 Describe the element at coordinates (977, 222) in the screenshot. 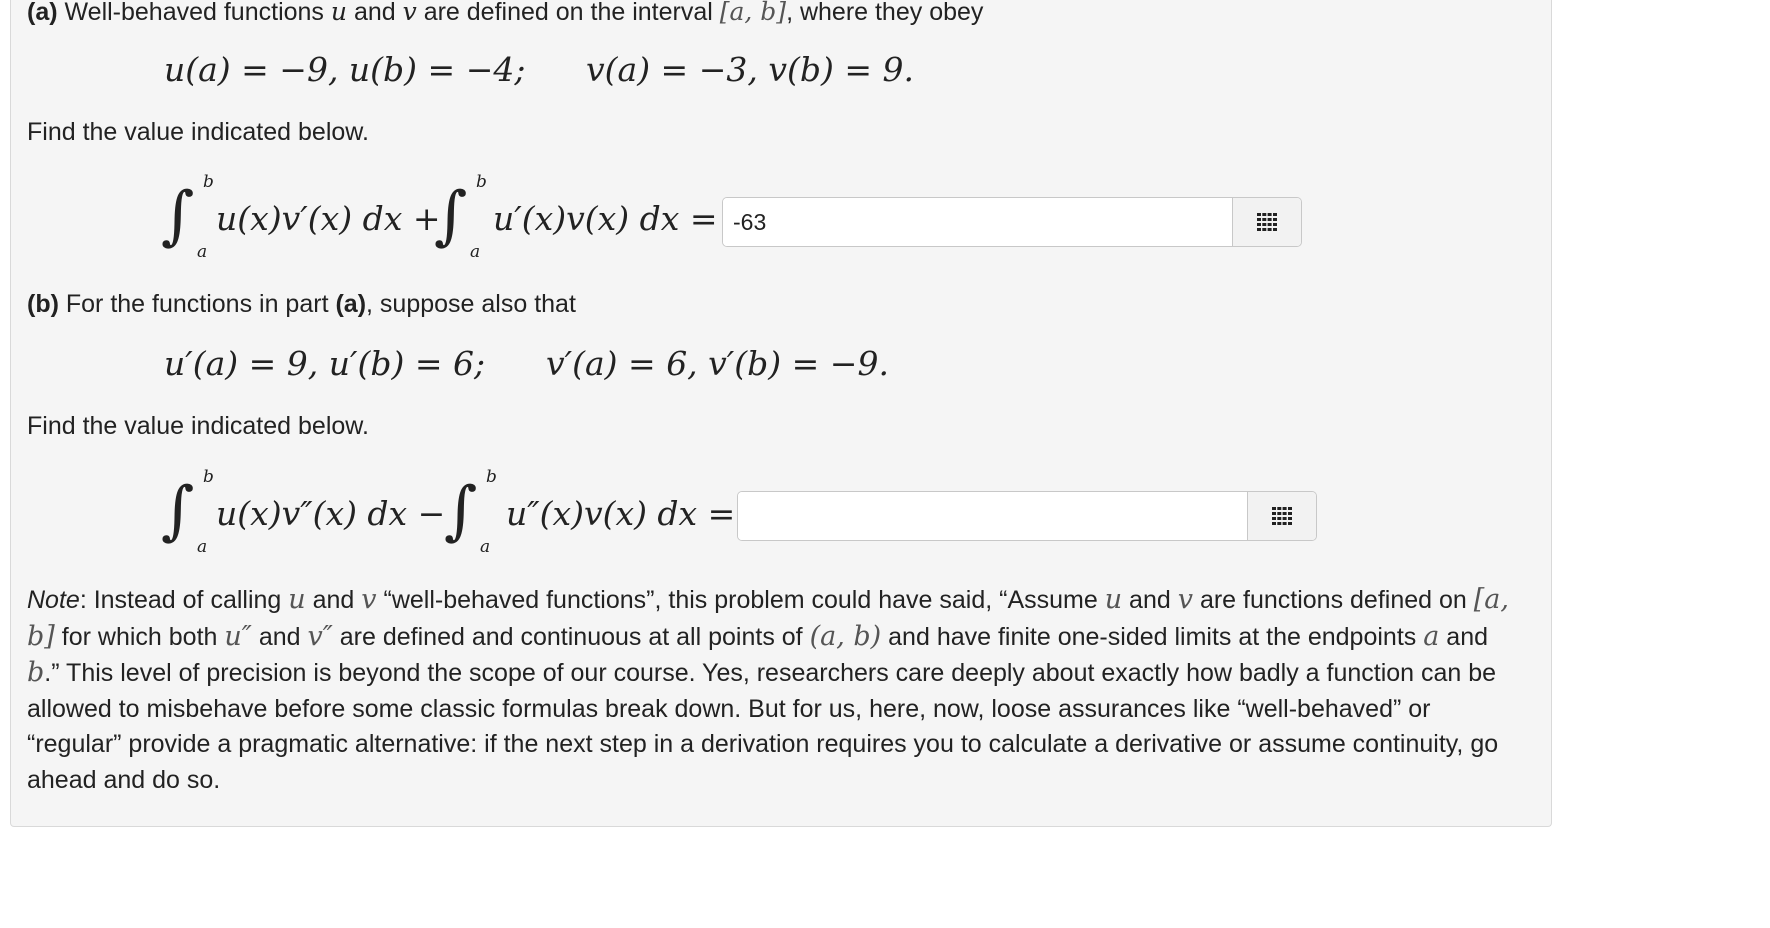

I see `part-a-answer-input` at that location.